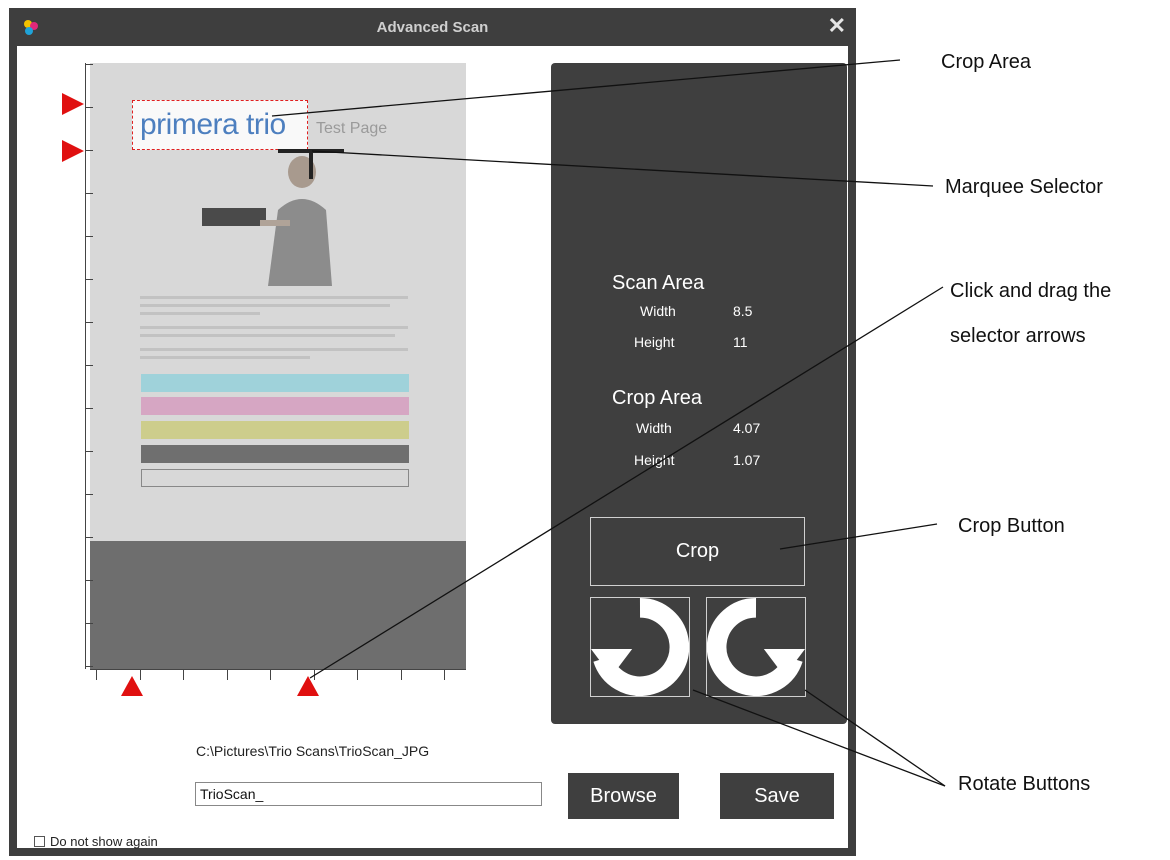 The width and height of the screenshot is (1170, 860). I want to click on callout-rotate-buttons: Rotate Buttons, so click(1024, 784).